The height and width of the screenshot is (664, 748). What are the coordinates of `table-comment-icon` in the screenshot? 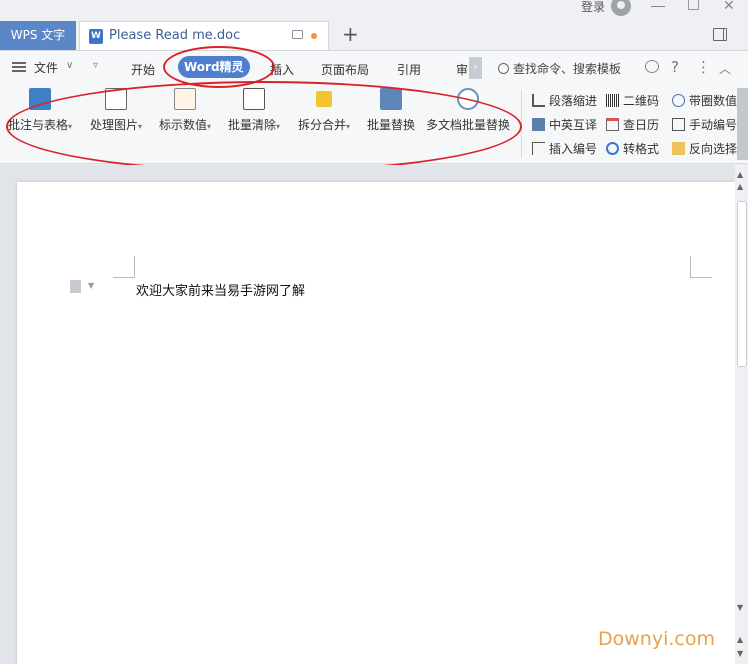 It's located at (40, 99).